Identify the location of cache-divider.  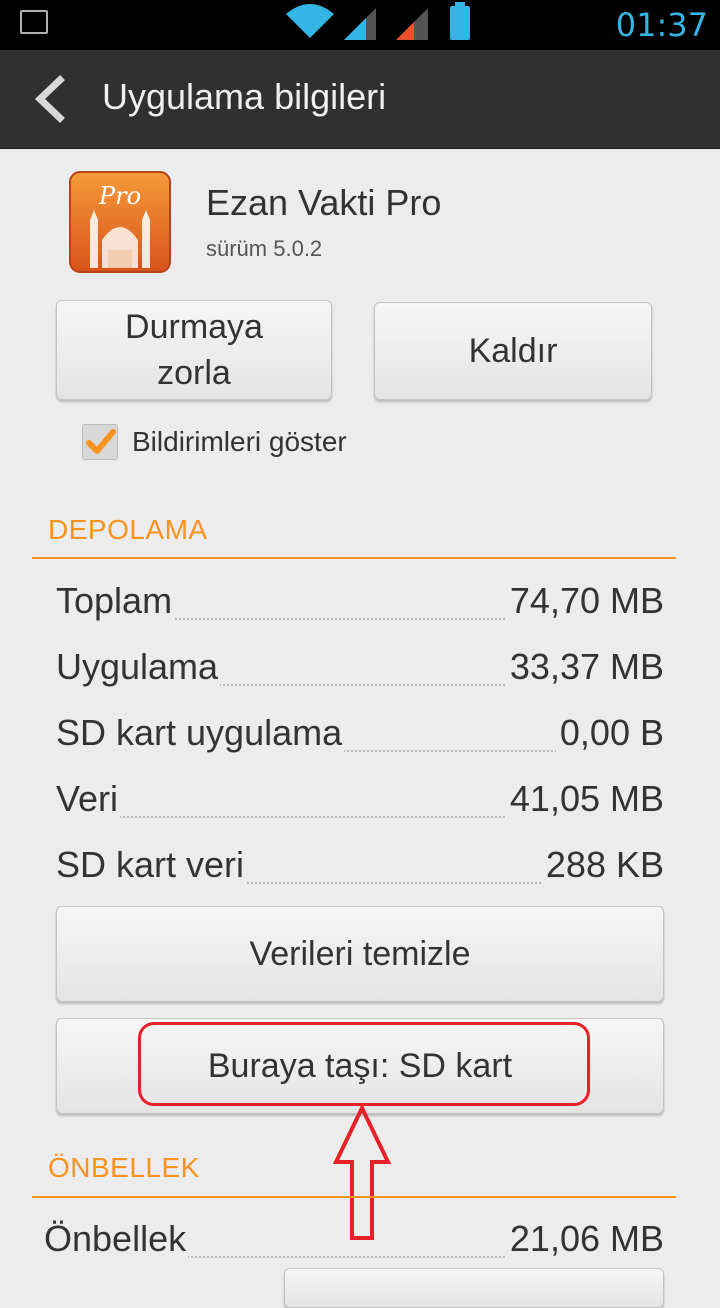
(354, 1197).